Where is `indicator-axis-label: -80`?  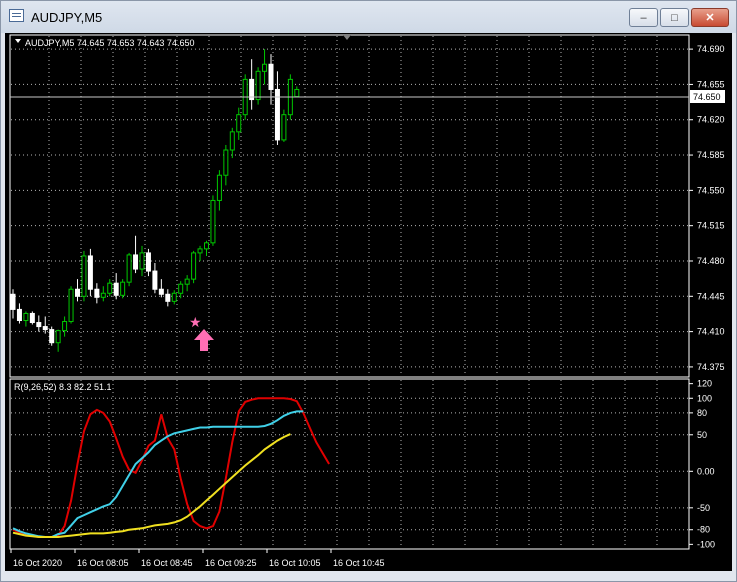
indicator-axis-label: -80 is located at coordinates (703, 530).